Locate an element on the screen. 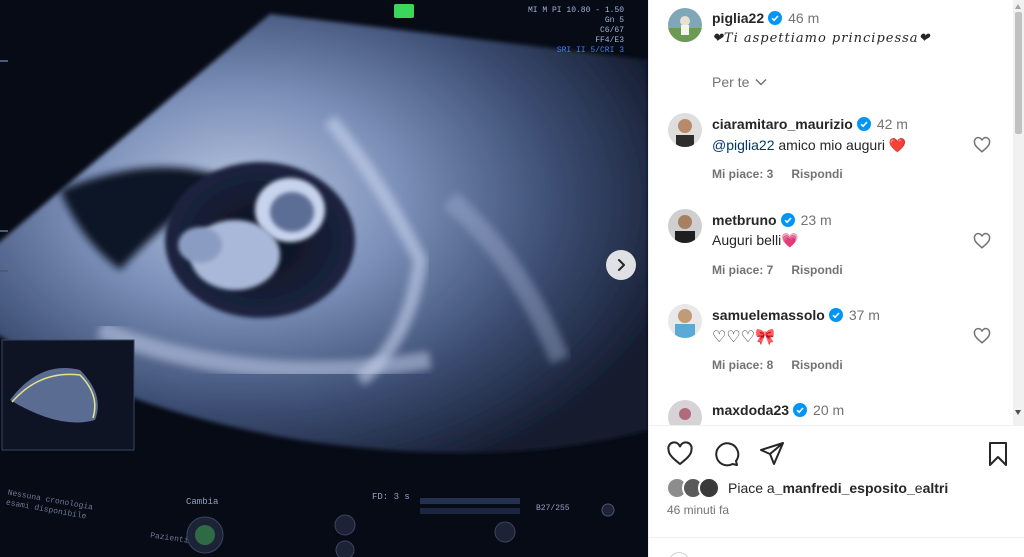 The height and width of the screenshot is (557, 1024). post-caption: ❤Ti aspettiamo principessa❤ is located at coordinates (821, 38).